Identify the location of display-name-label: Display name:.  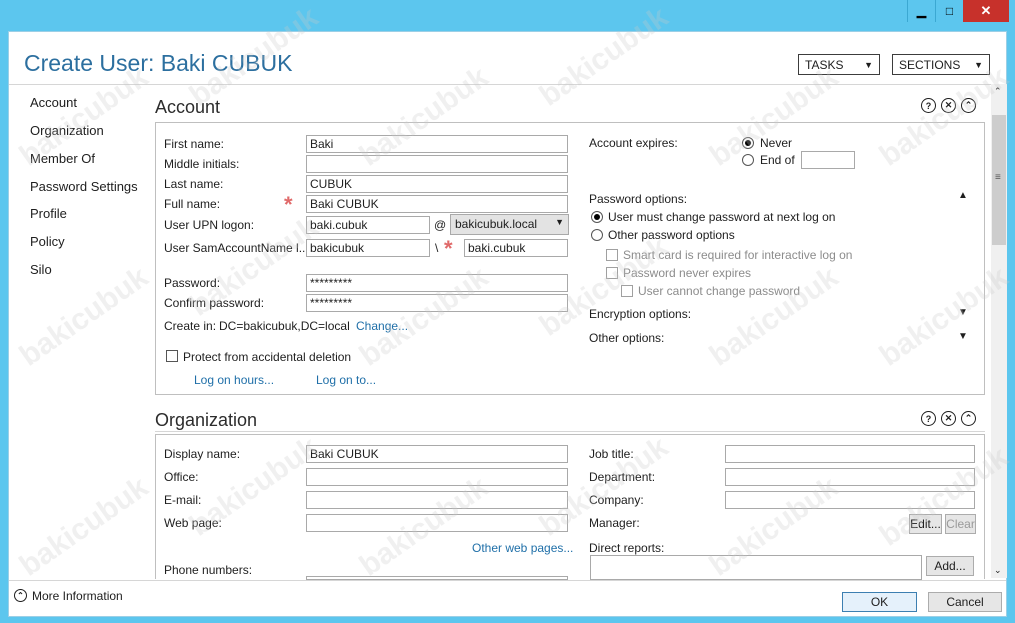
(202, 454).